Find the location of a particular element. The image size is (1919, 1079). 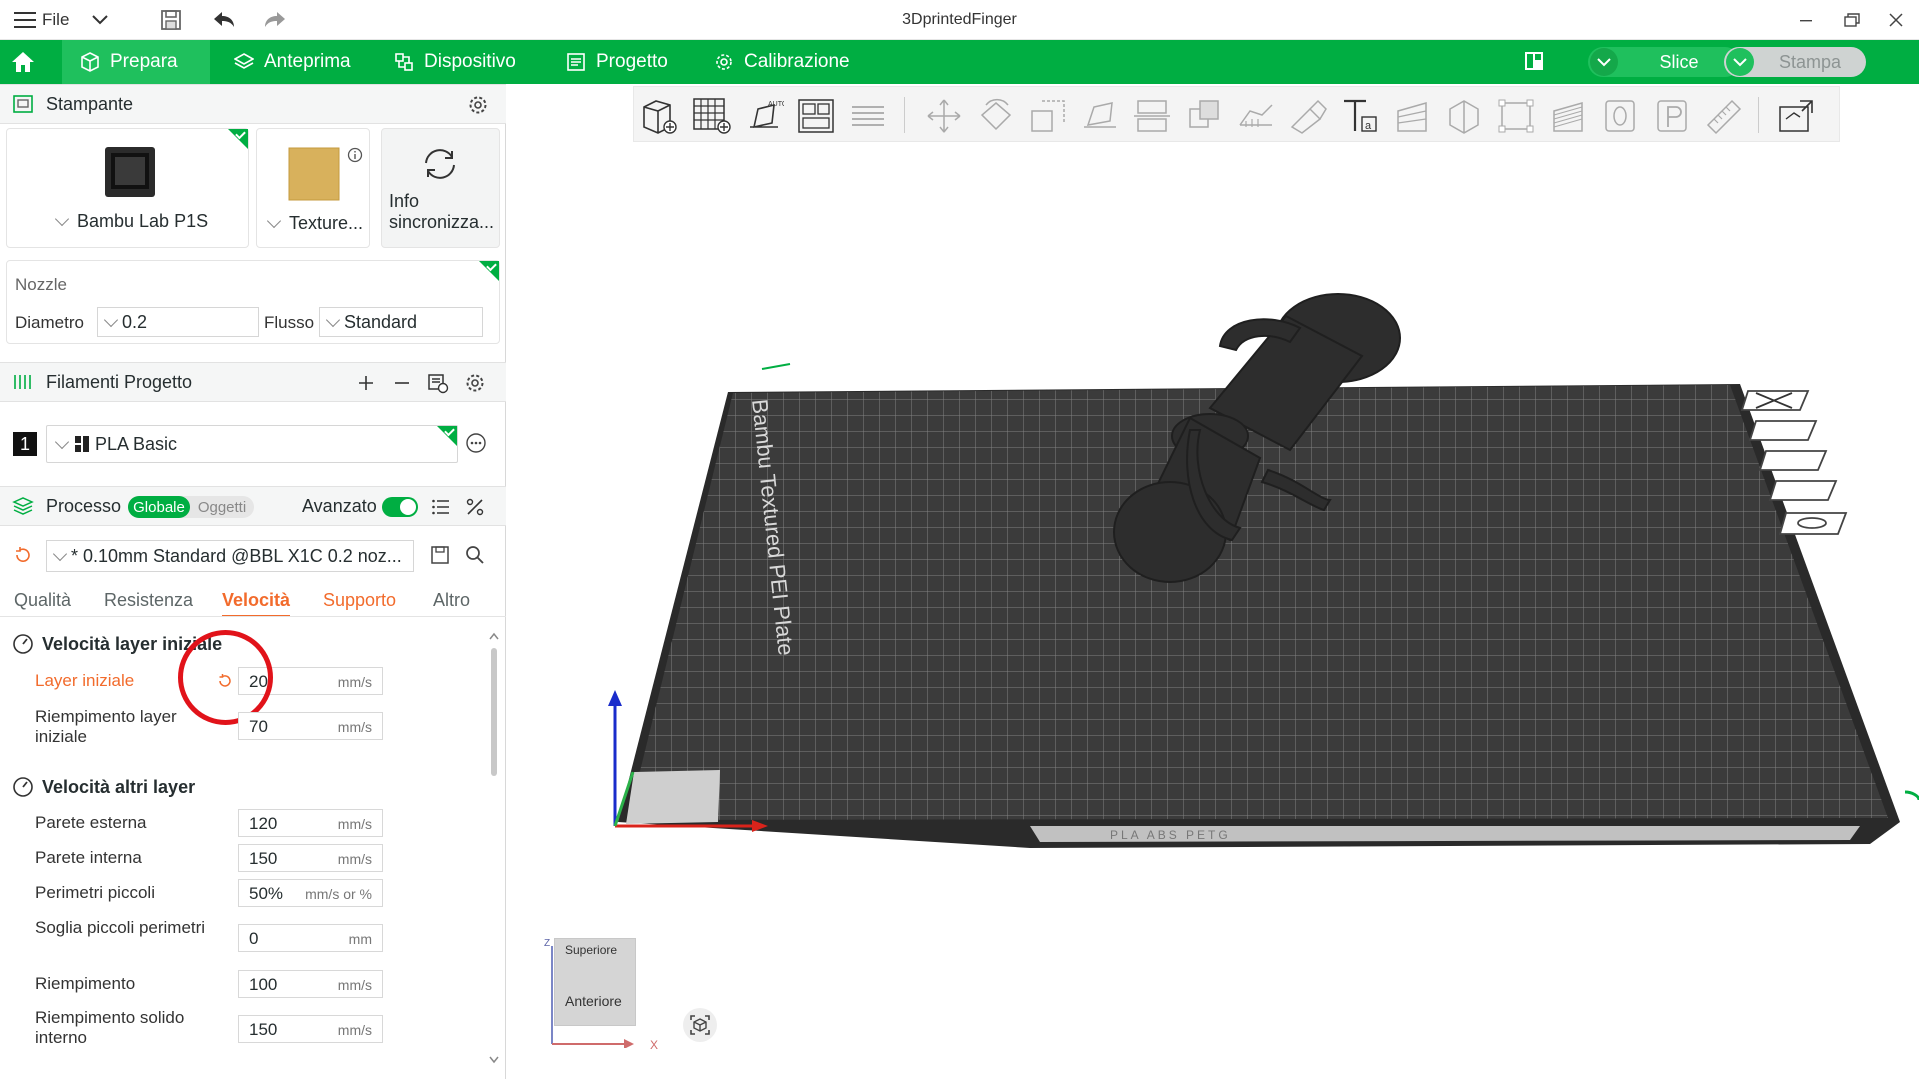

fuzzy-skin-icon is located at coordinates (1568, 116).